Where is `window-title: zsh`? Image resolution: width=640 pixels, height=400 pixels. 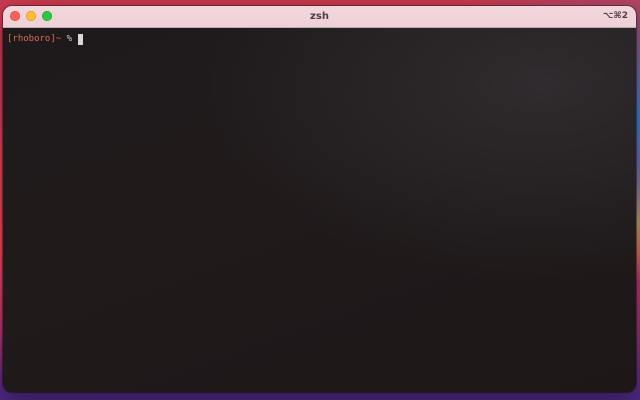
window-title: zsh is located at coordinates (319, 16).